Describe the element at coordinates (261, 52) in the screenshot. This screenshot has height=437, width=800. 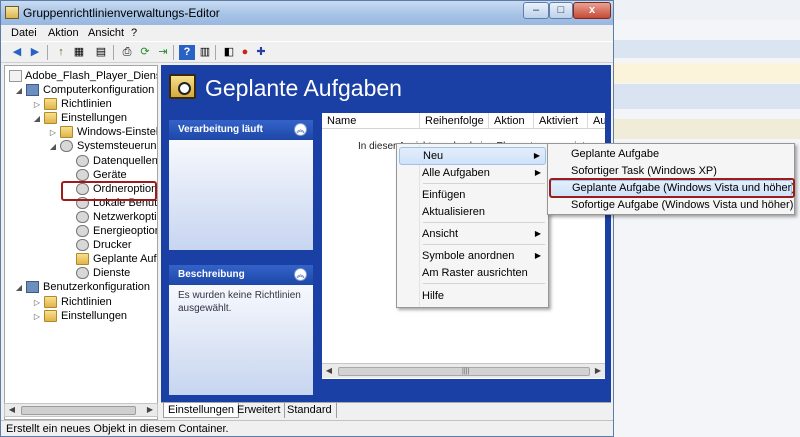
I see `add-icon: ✚` at that location.